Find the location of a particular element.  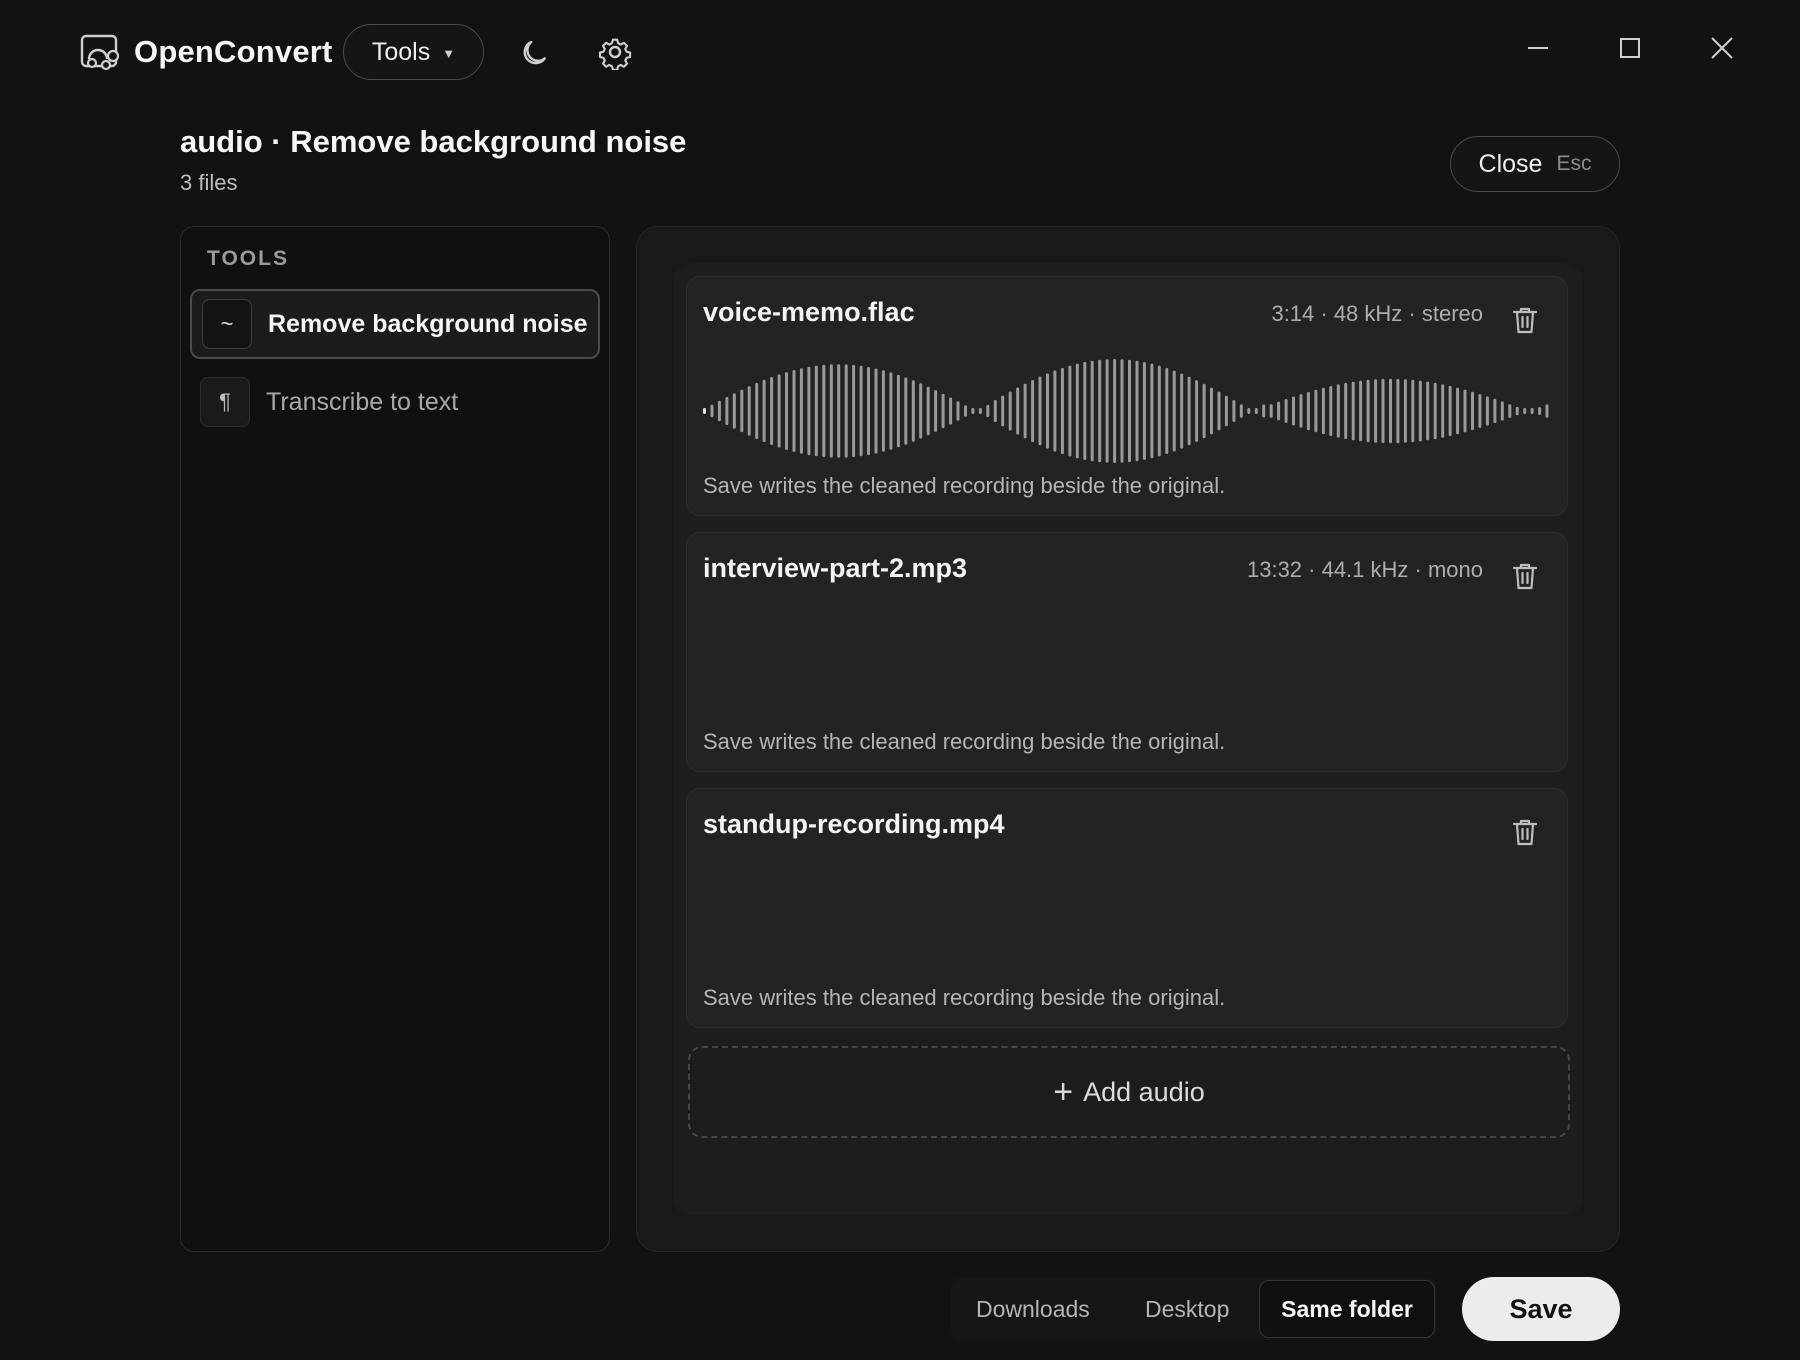

pilcrow-icon: ¶ is located at coordinates (225, 402).